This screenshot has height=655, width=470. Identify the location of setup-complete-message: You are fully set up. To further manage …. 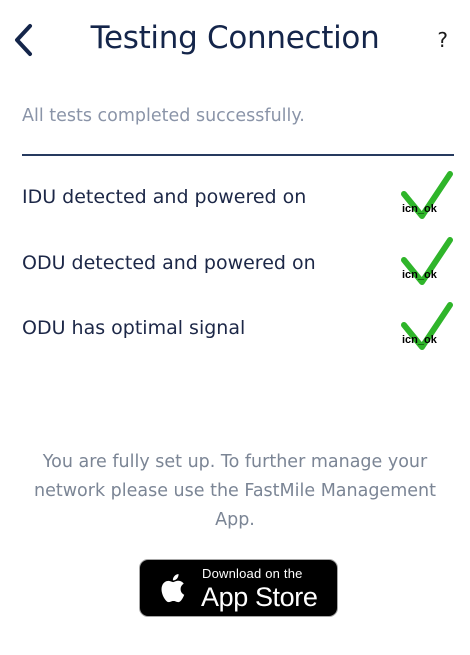
(235, 491).